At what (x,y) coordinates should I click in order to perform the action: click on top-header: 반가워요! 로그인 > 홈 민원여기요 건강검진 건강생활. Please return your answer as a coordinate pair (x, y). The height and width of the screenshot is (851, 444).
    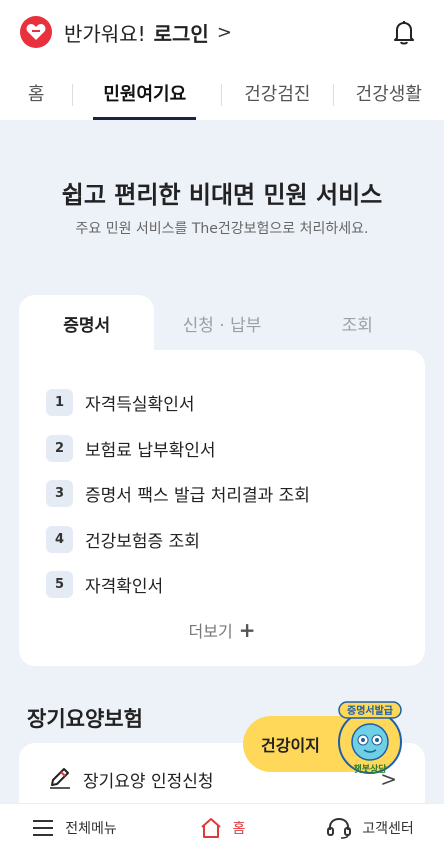
    Looking at the image, I should click on (222, 60).